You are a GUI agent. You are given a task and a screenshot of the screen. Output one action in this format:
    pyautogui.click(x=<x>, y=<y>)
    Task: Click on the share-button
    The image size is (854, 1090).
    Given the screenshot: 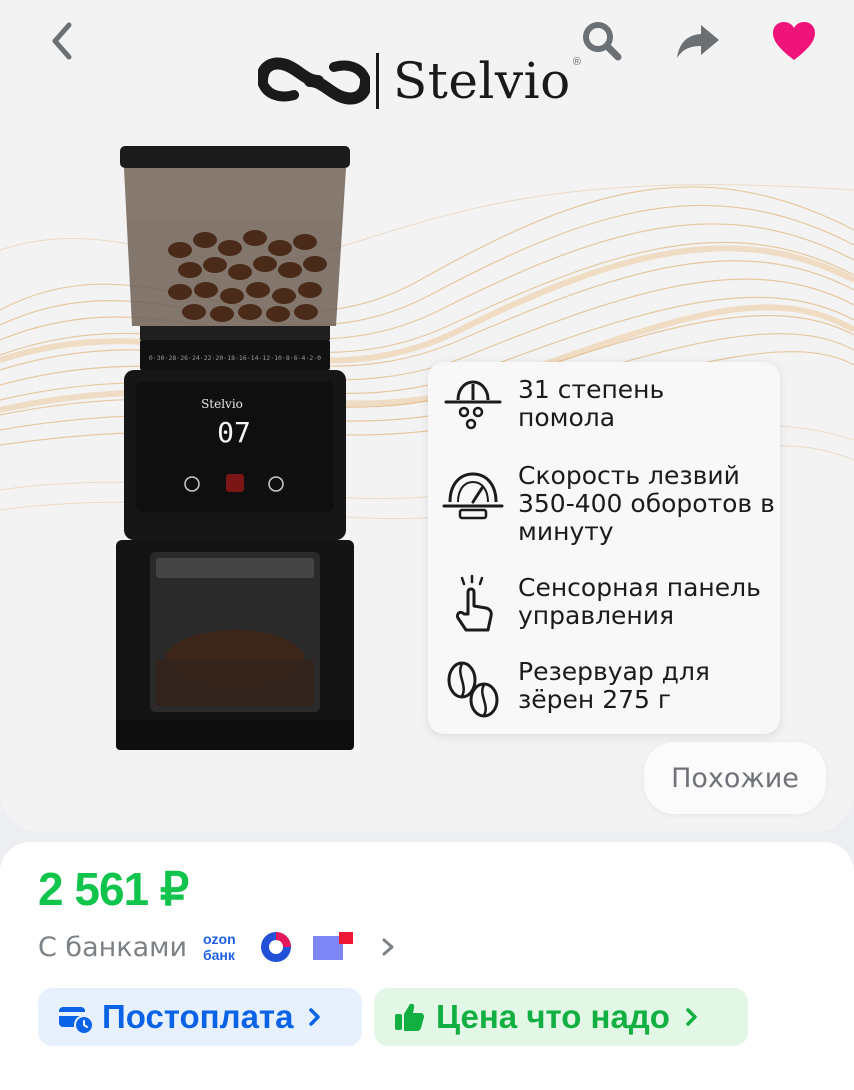 What is the action you would take?
    pyautogui.click(x=698, y=41)
    